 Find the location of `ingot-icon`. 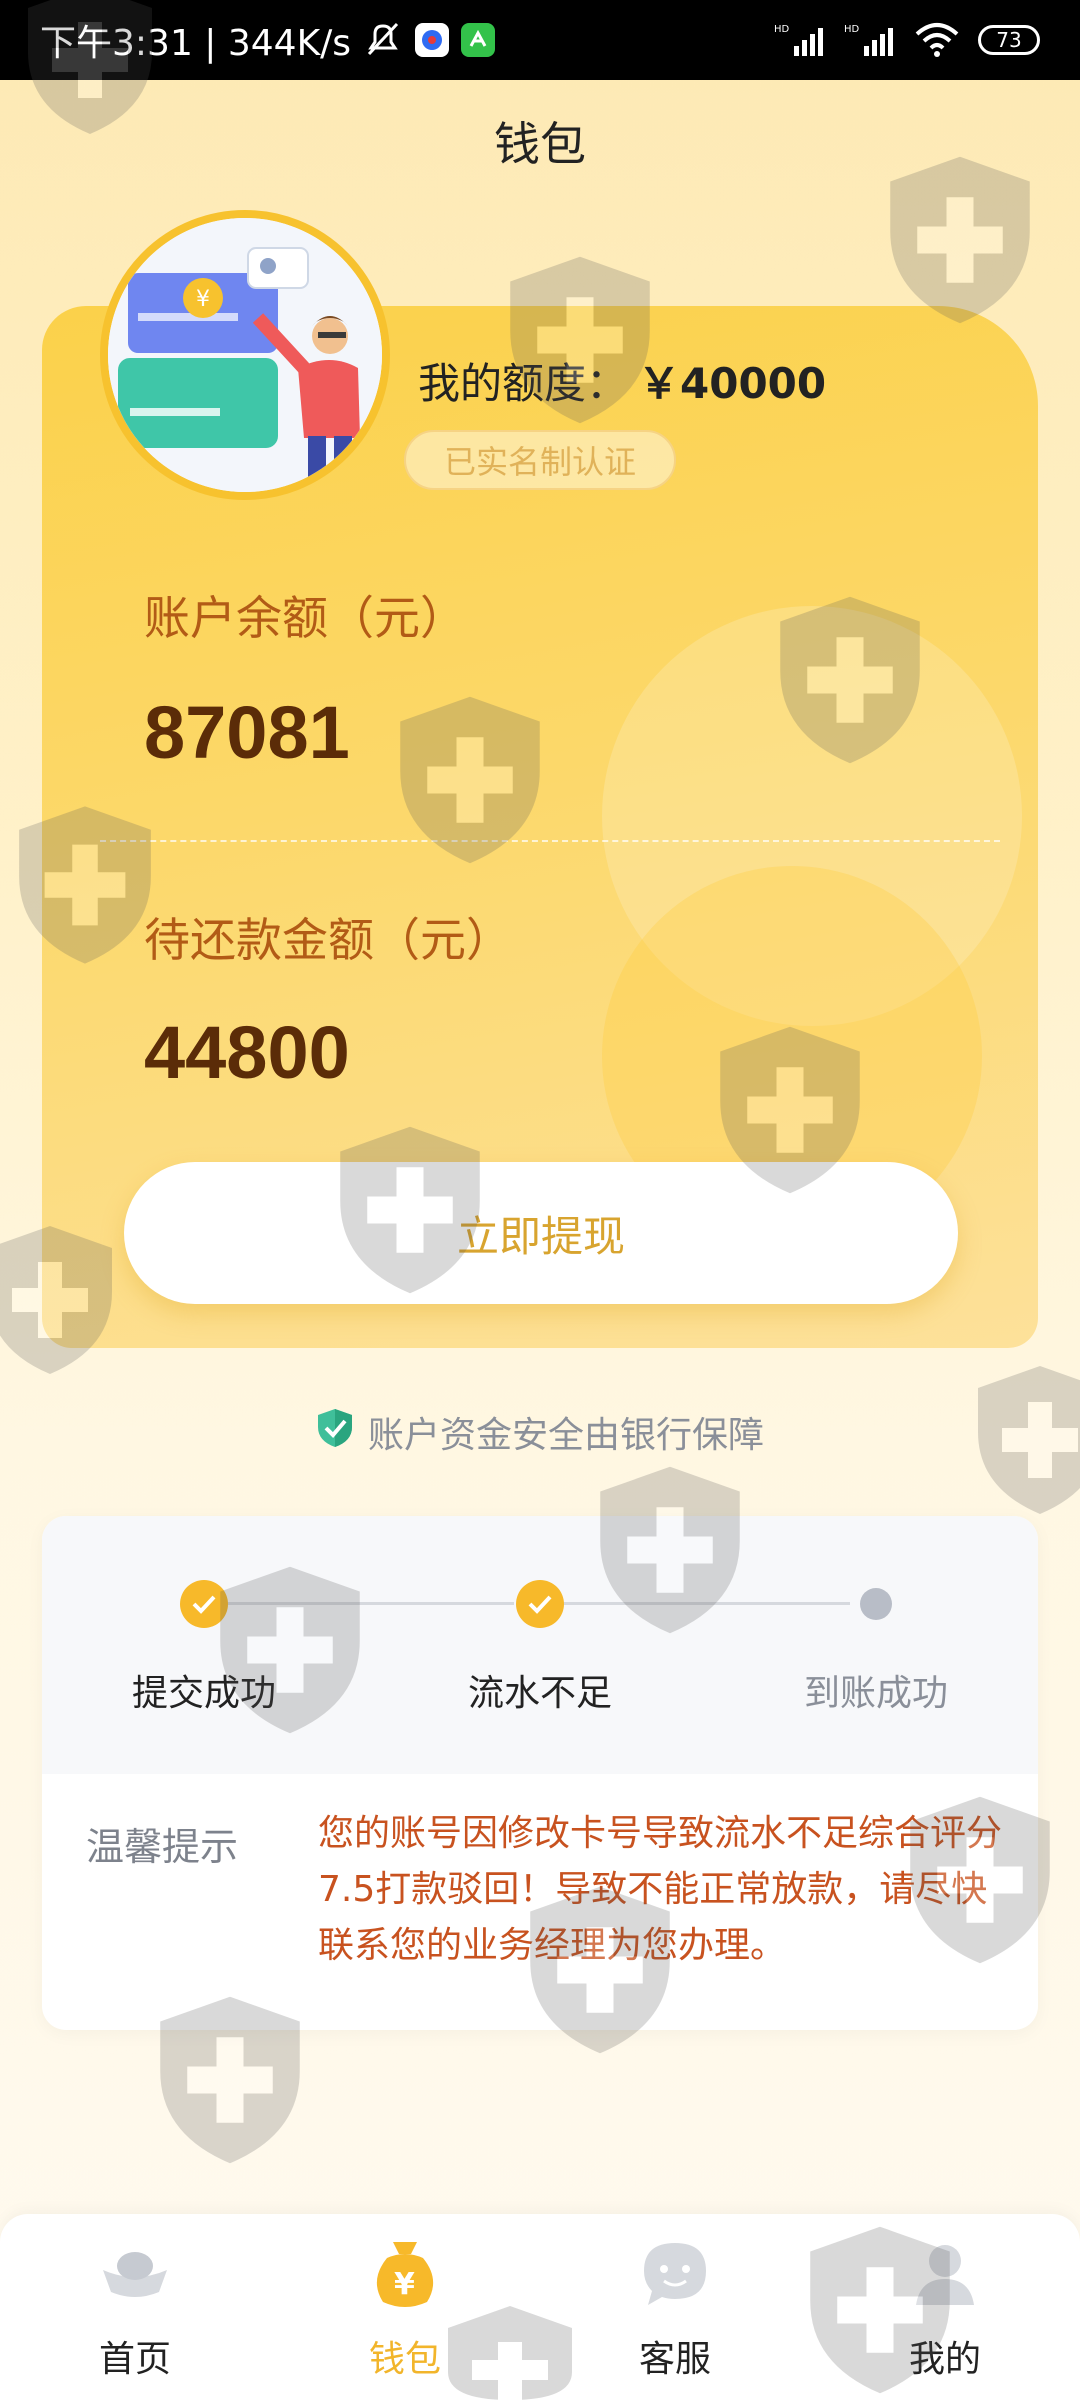

ingot-icon is located at coordinates (135, 2274).